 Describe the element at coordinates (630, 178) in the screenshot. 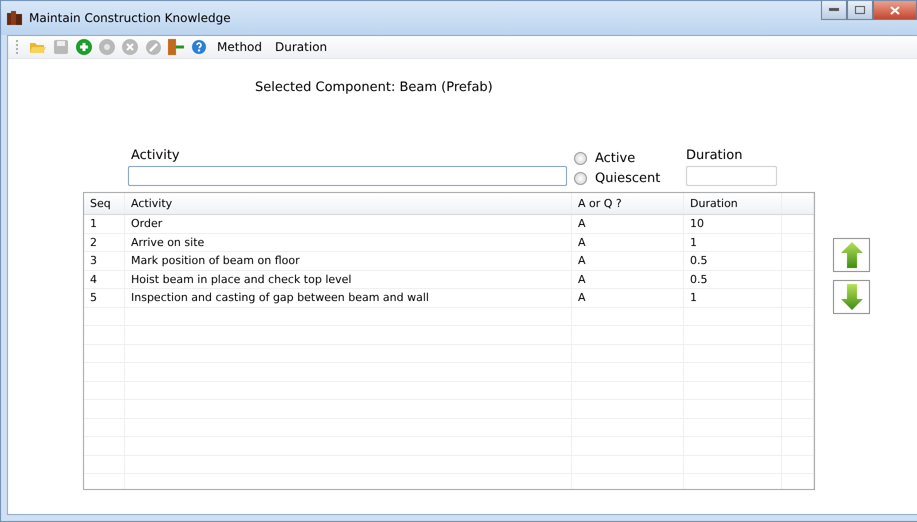

I see `status-radio: Quiescent` at that location.